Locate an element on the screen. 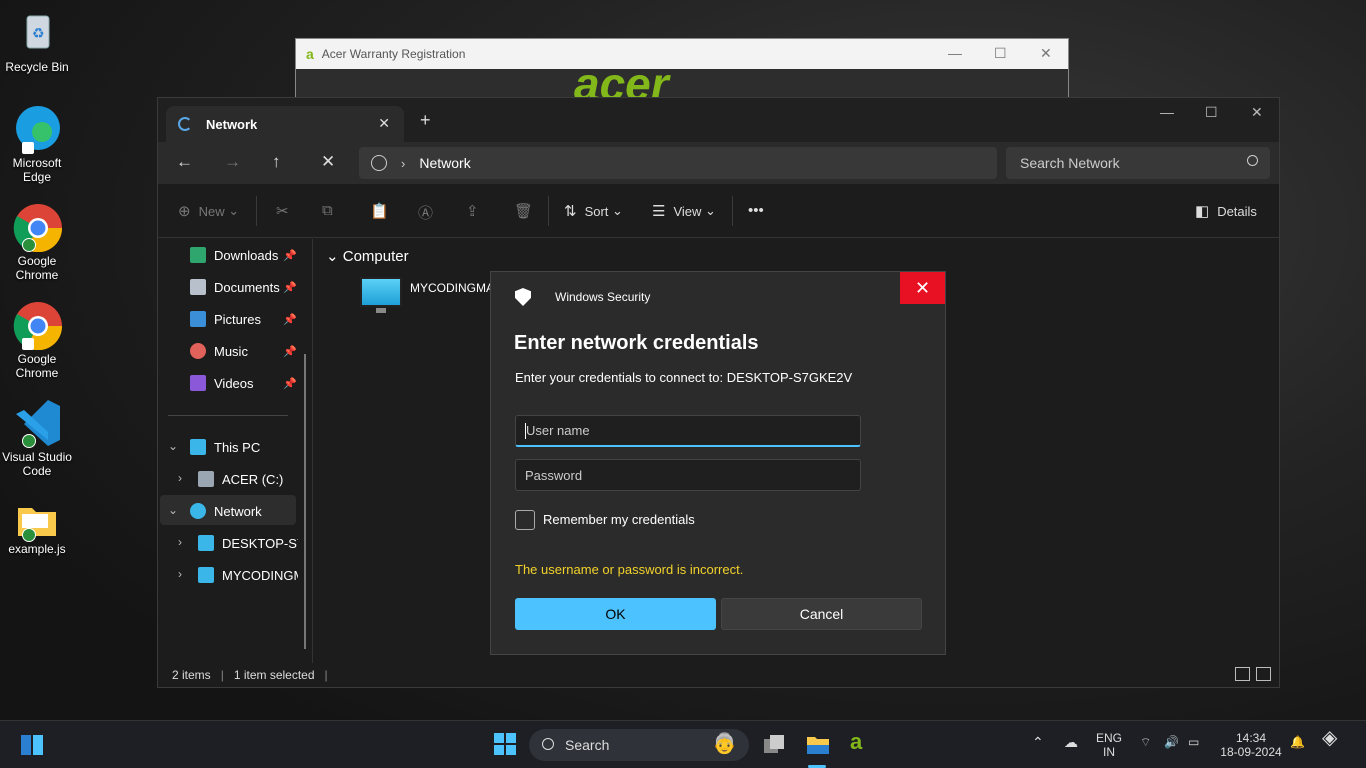  notification-bell-icon: 🔔 is located at coordinates (1297, 742).